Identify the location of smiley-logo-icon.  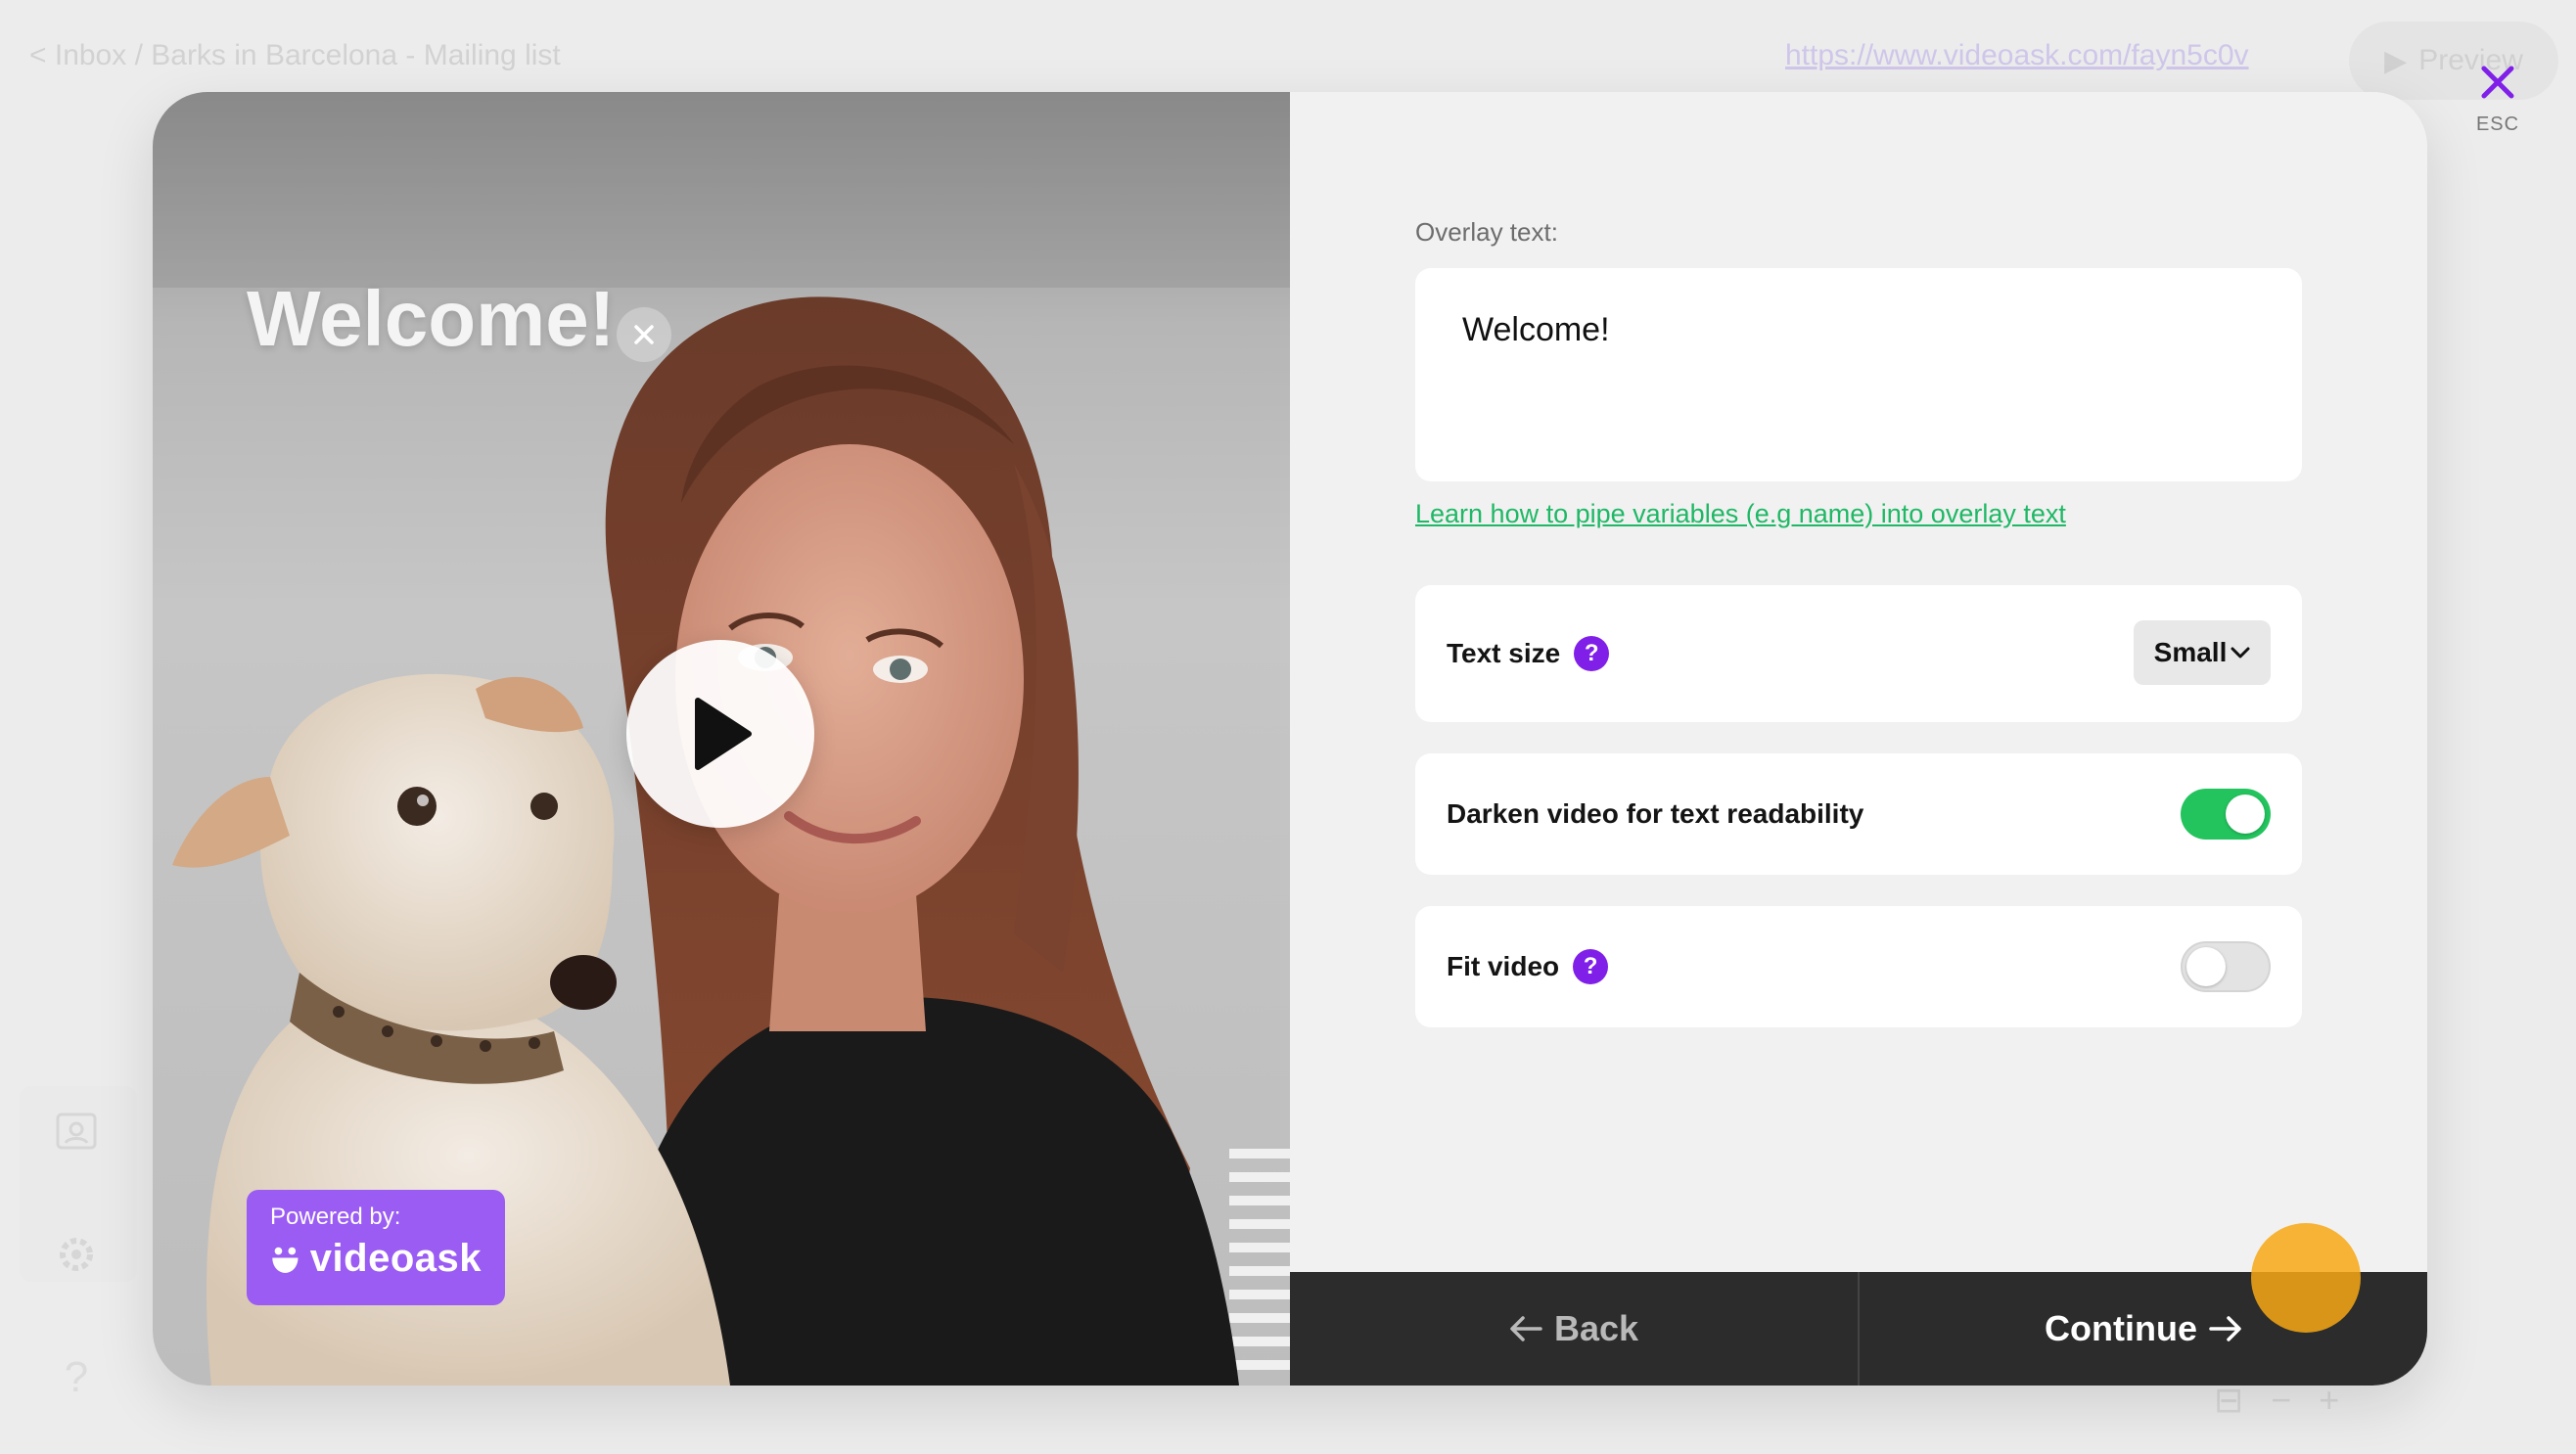
(285, 1260).